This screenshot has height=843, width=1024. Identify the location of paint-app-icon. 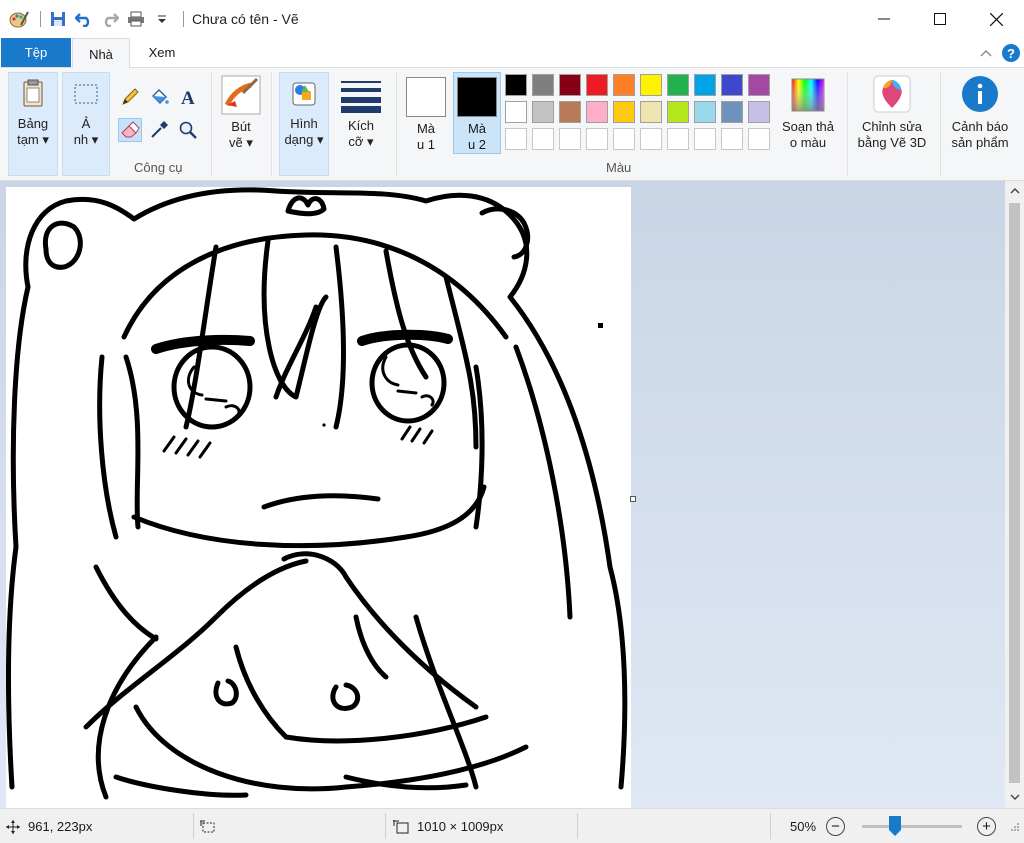
(19, 19).